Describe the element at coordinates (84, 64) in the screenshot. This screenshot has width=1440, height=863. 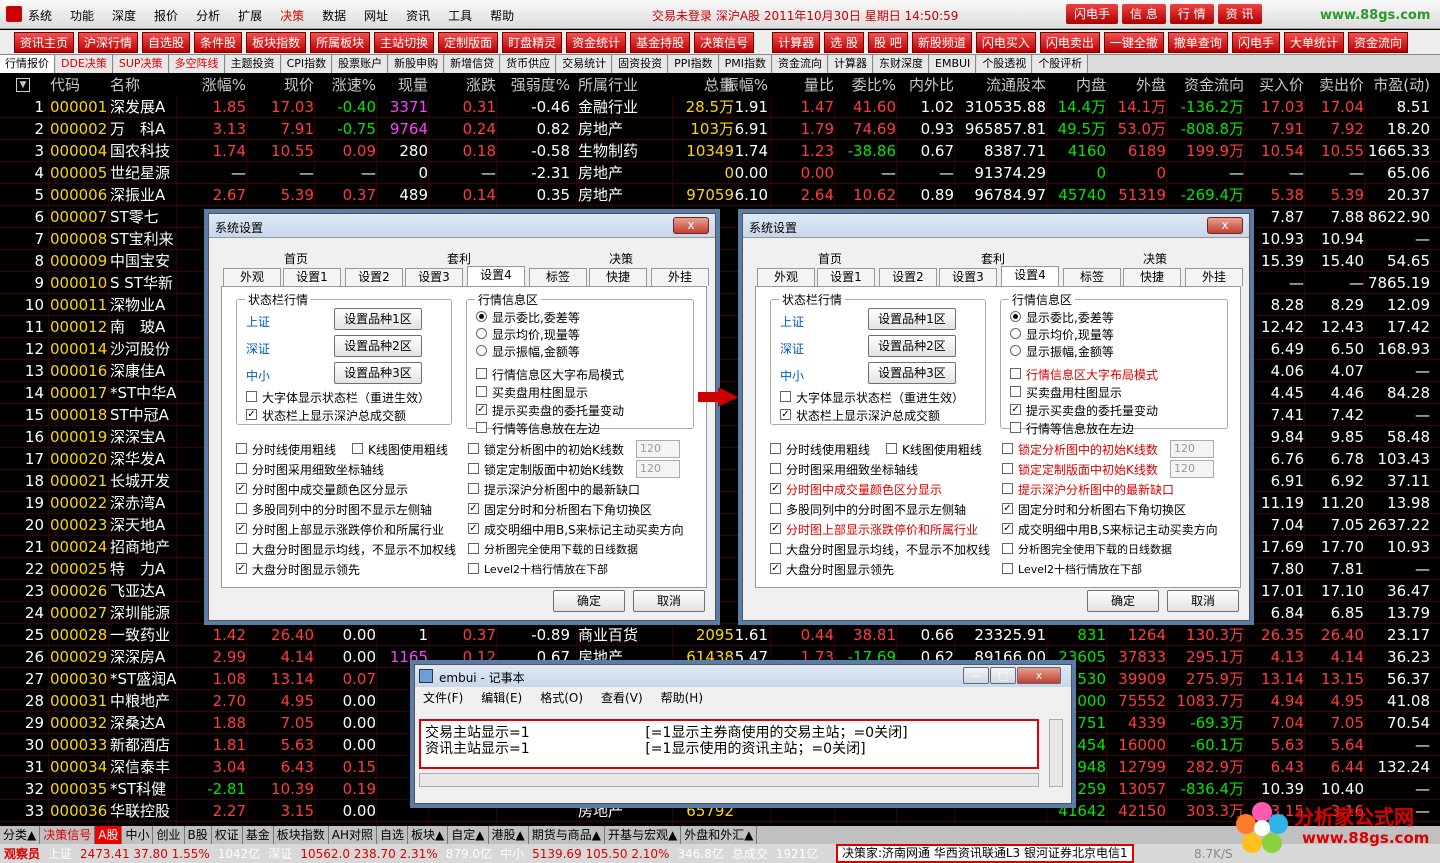
I see `view-tab: DDE决策` at that location.